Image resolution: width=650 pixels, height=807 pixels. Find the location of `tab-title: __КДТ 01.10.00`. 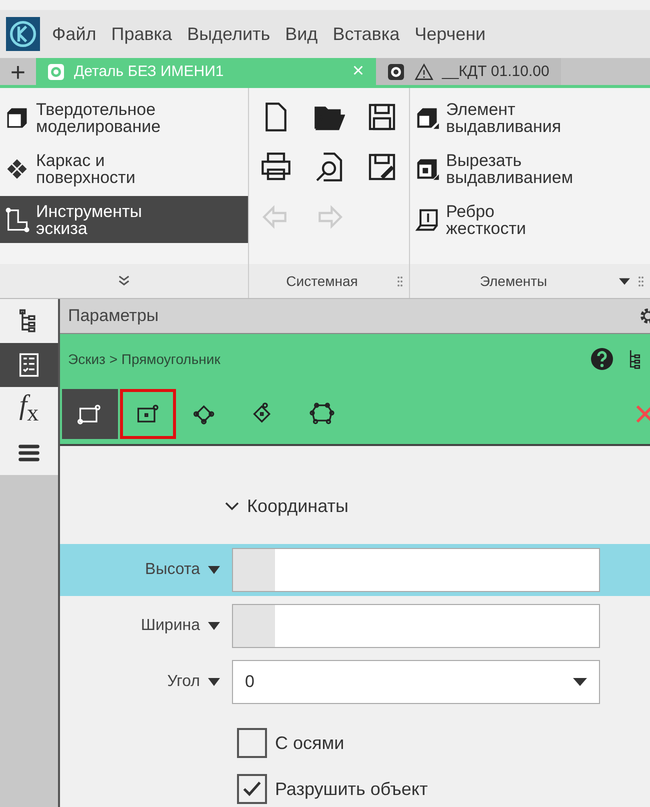

tab-title: __КДТ 01.10.00 is located at coordinates (496, 71).